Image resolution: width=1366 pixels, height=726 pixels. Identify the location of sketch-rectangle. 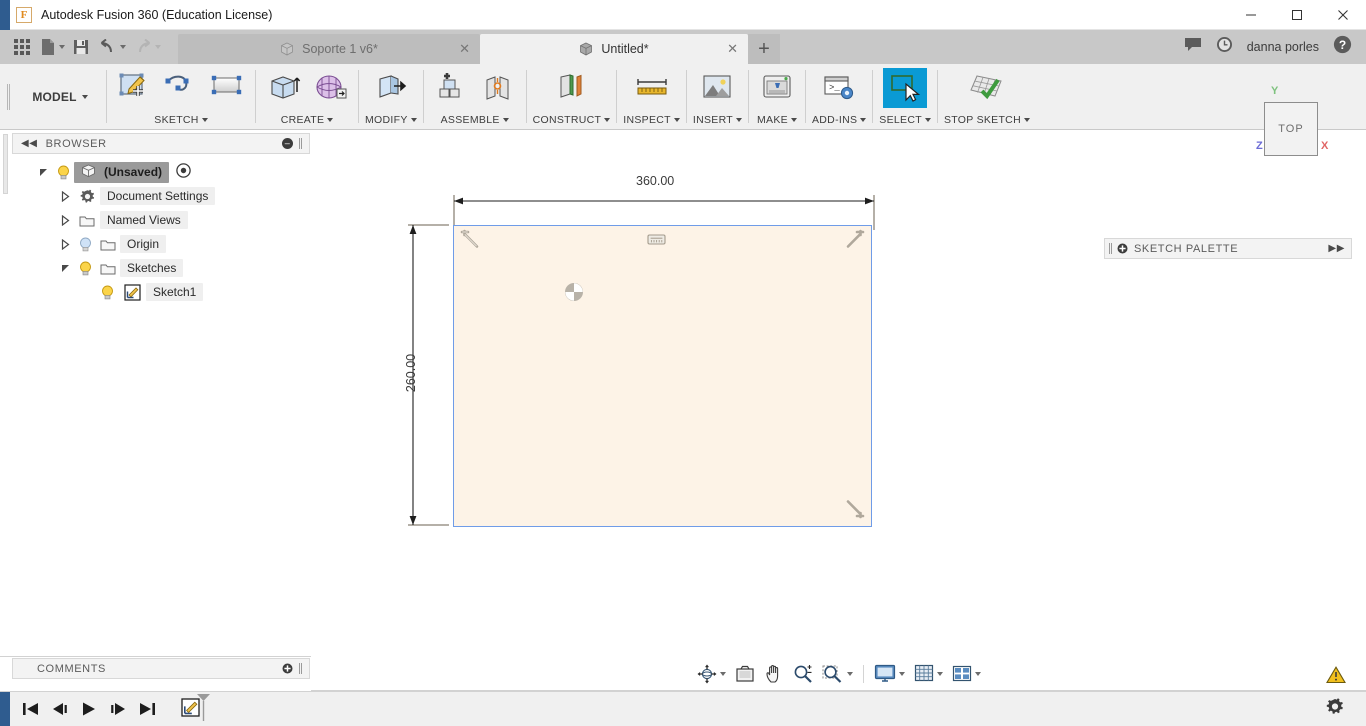
(662, 376).